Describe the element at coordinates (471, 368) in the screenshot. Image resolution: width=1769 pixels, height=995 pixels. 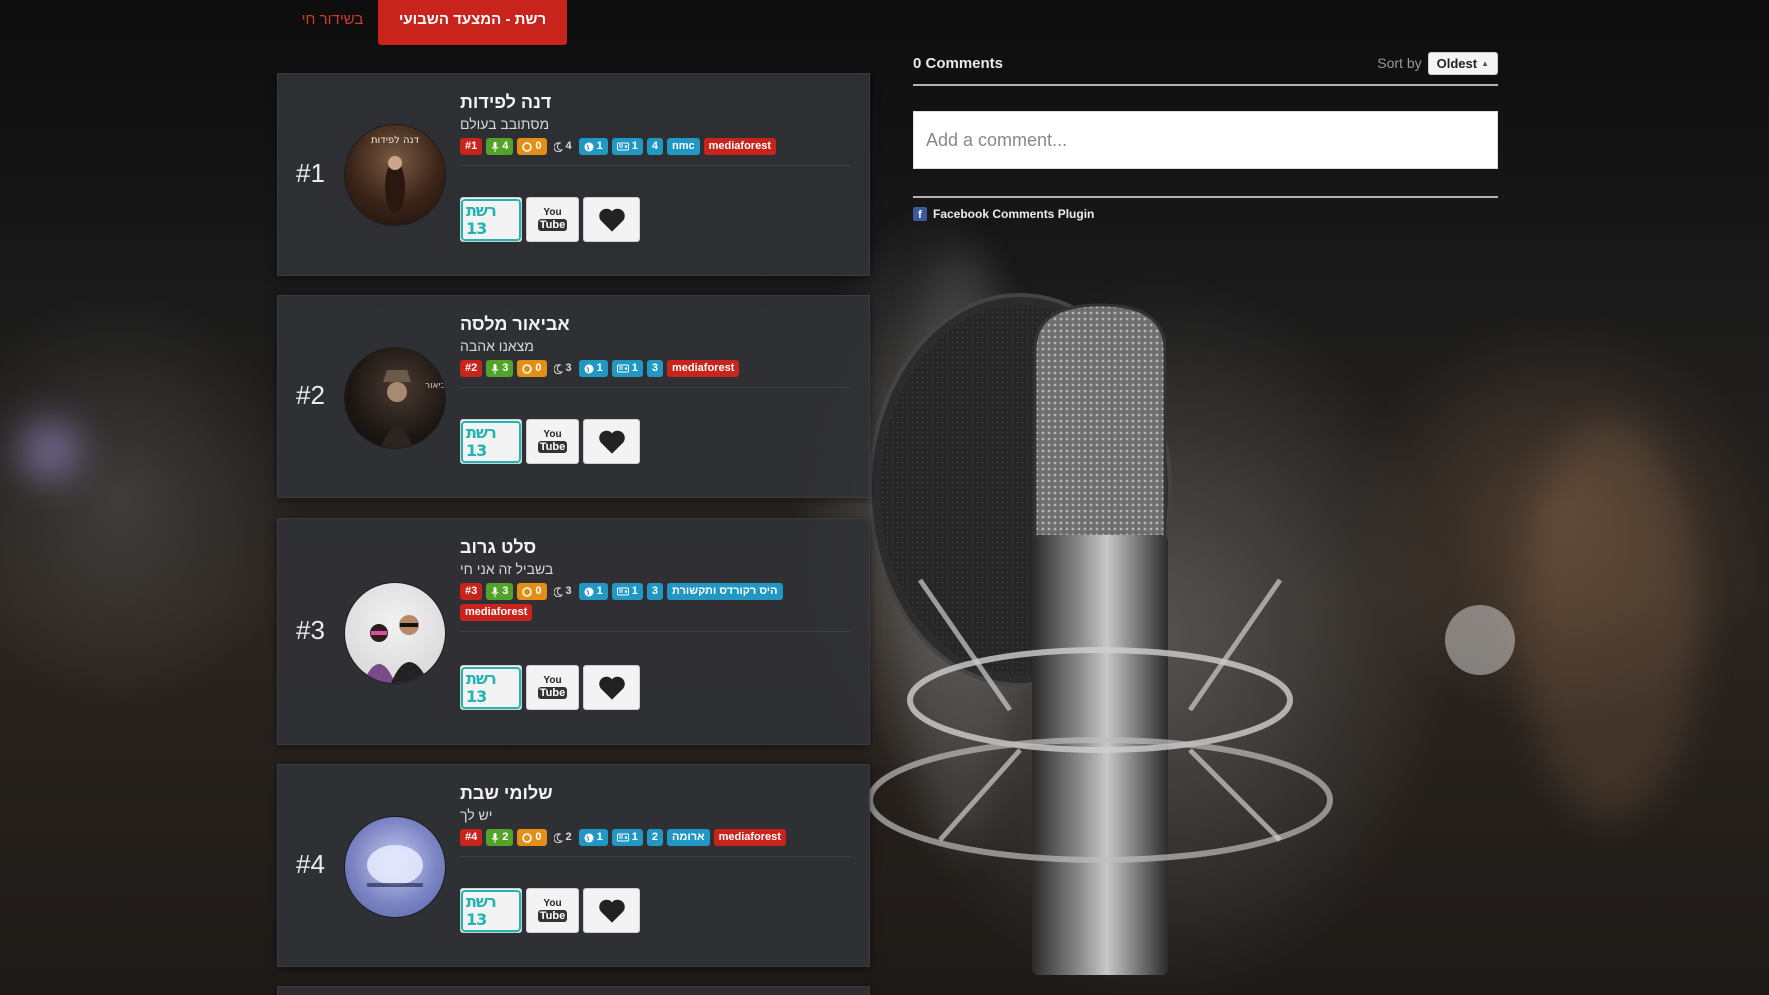
I see `badge-value: #2` at that location.